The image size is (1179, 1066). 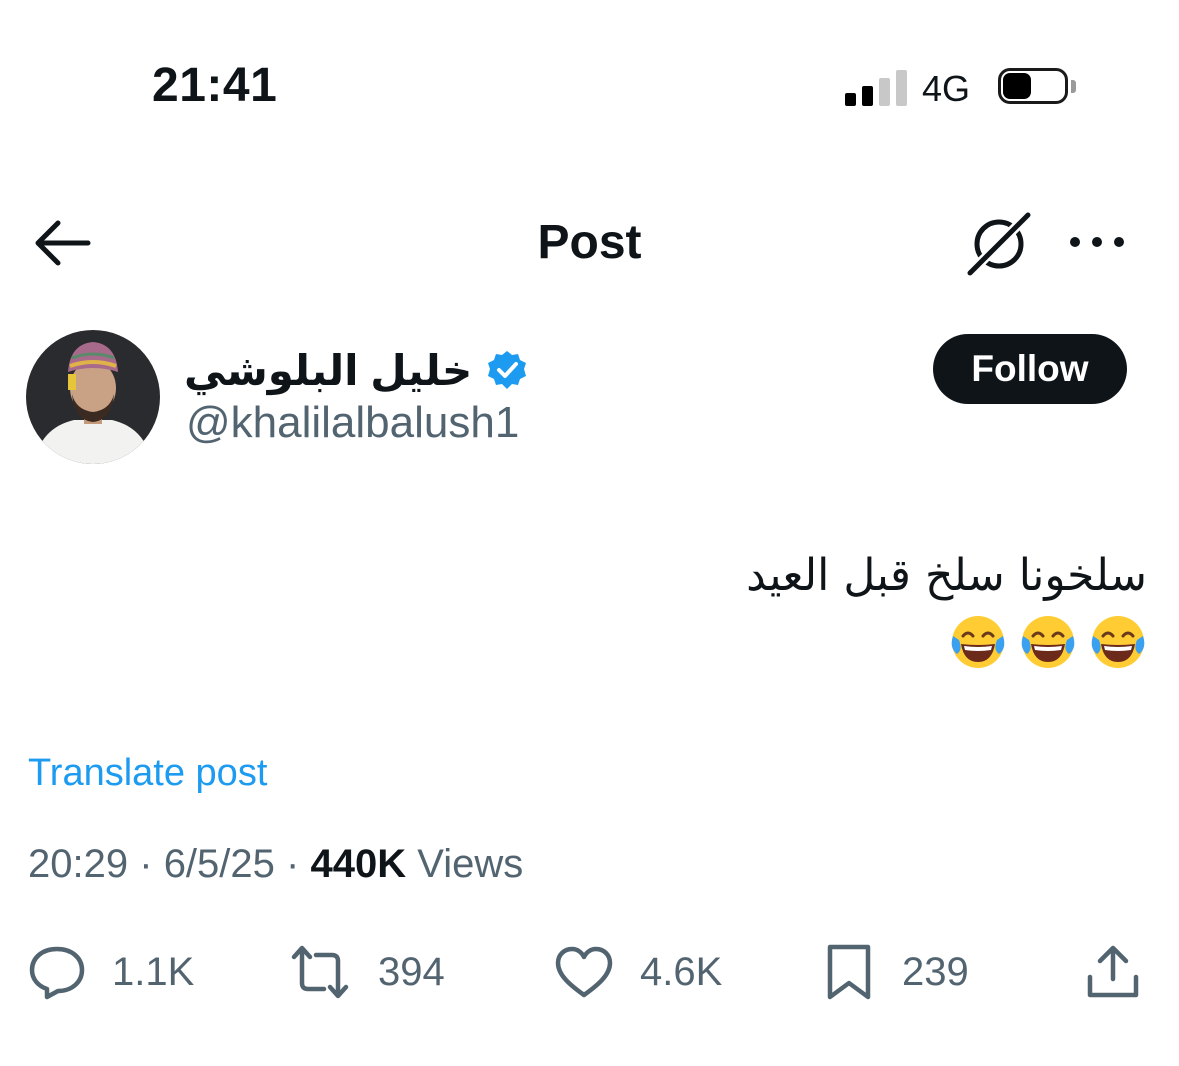 I want to click on avatar-image, so click(x=93, y=397).